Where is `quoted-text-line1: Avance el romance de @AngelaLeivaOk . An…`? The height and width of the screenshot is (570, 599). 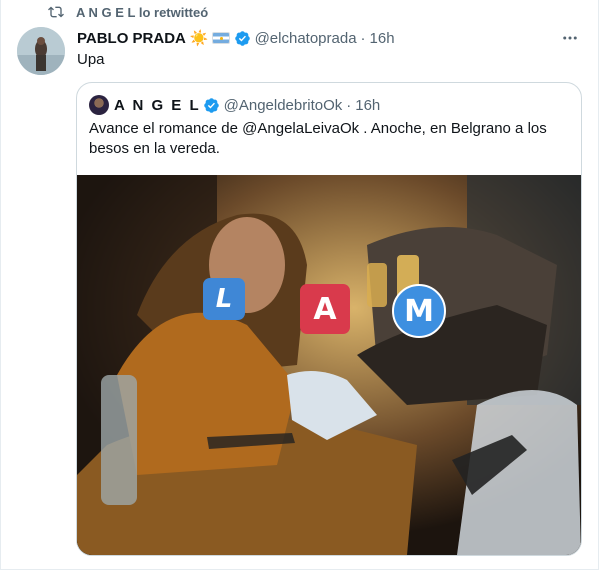 quoted-text-line1: Avance el romance de @AngelaLeivaOk . An… is located at coordinates (318, 128).